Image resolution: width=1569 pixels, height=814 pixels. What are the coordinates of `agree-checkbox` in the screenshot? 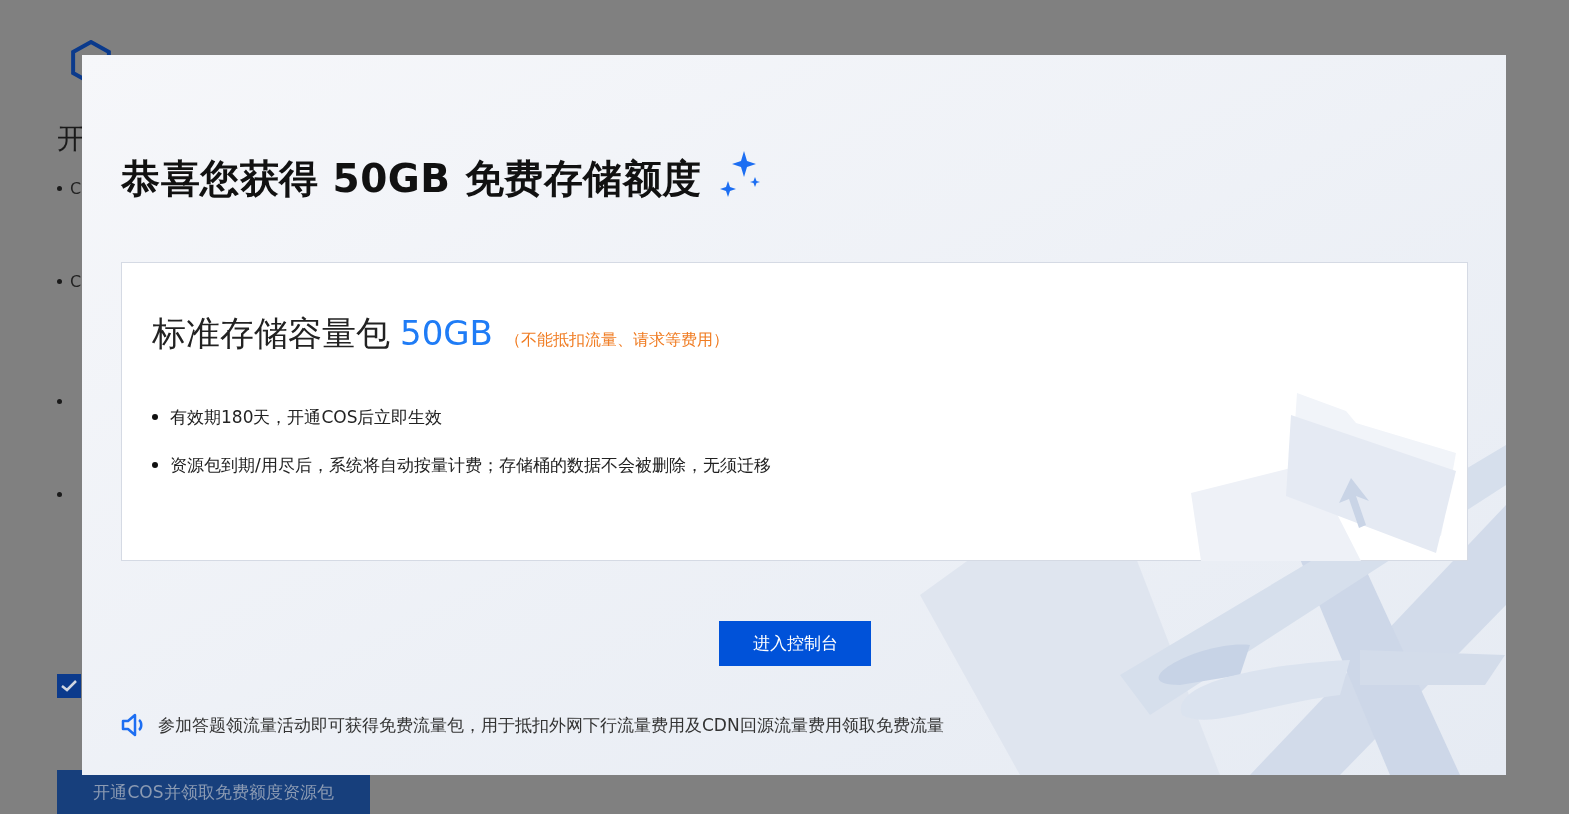 It's located at (69, 686).